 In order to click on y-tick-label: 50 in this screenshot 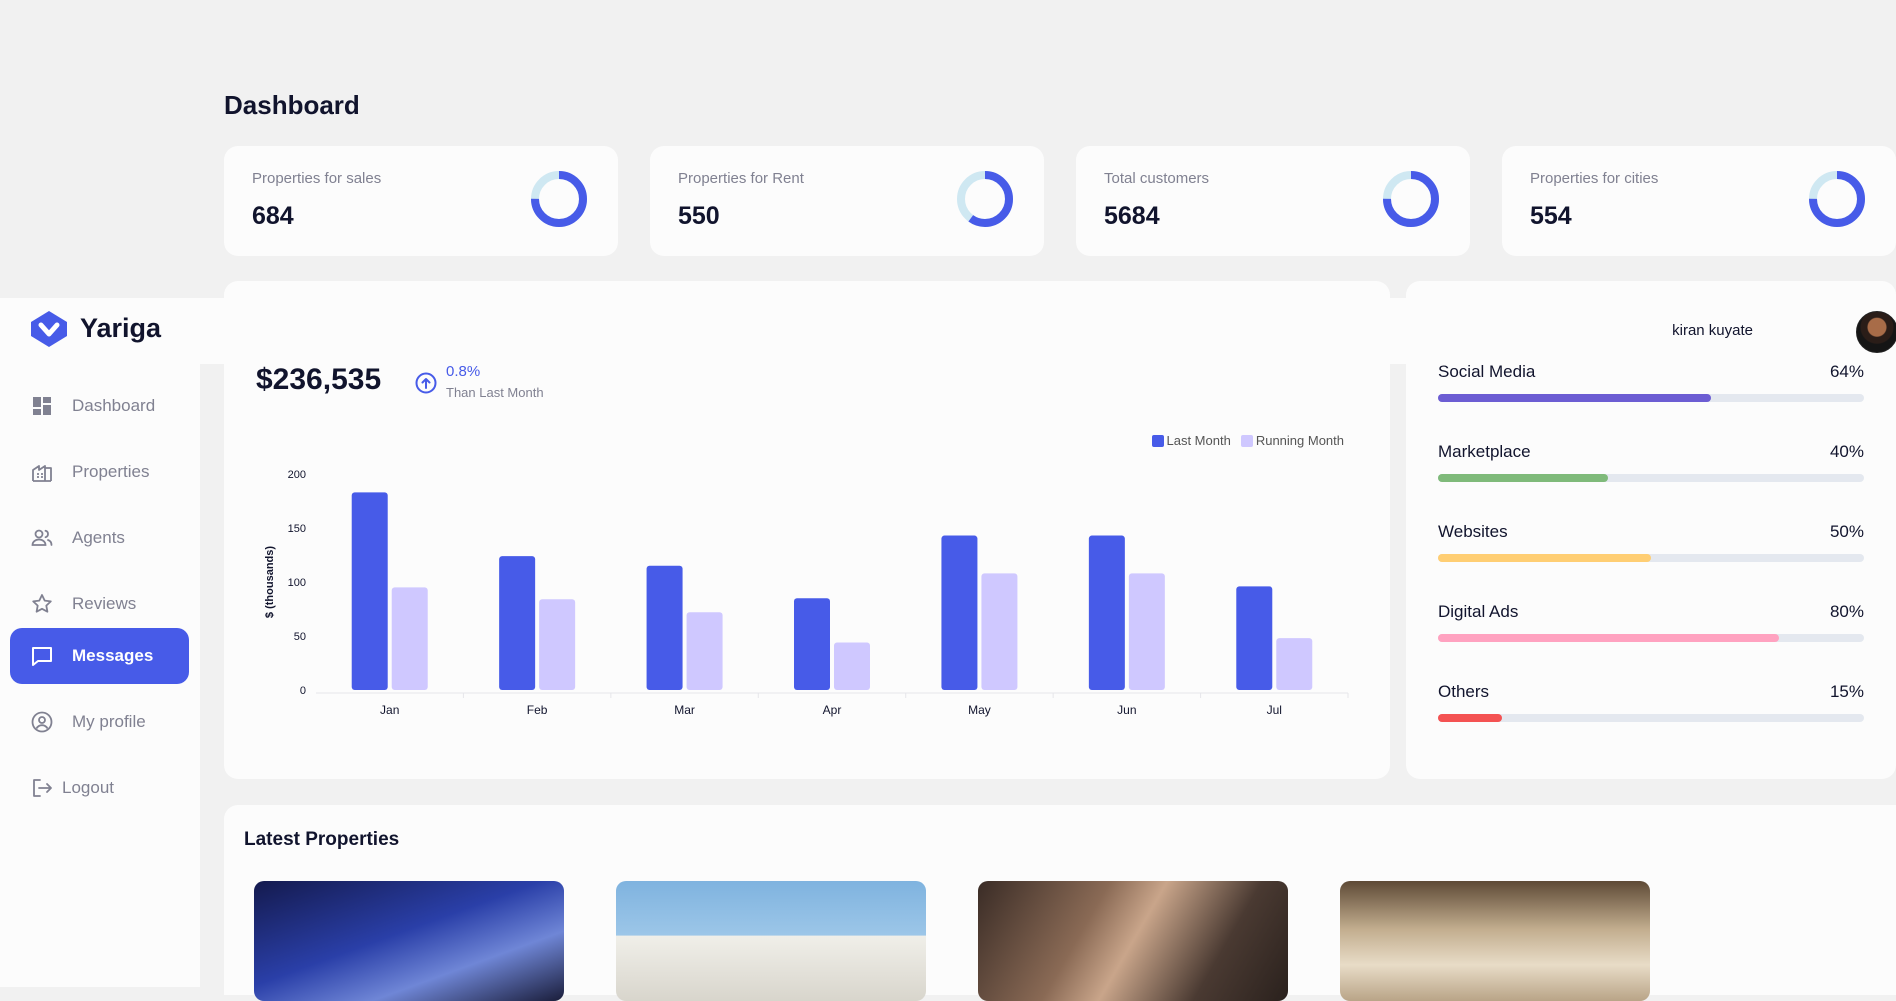, I will do `click(300, 637)`.